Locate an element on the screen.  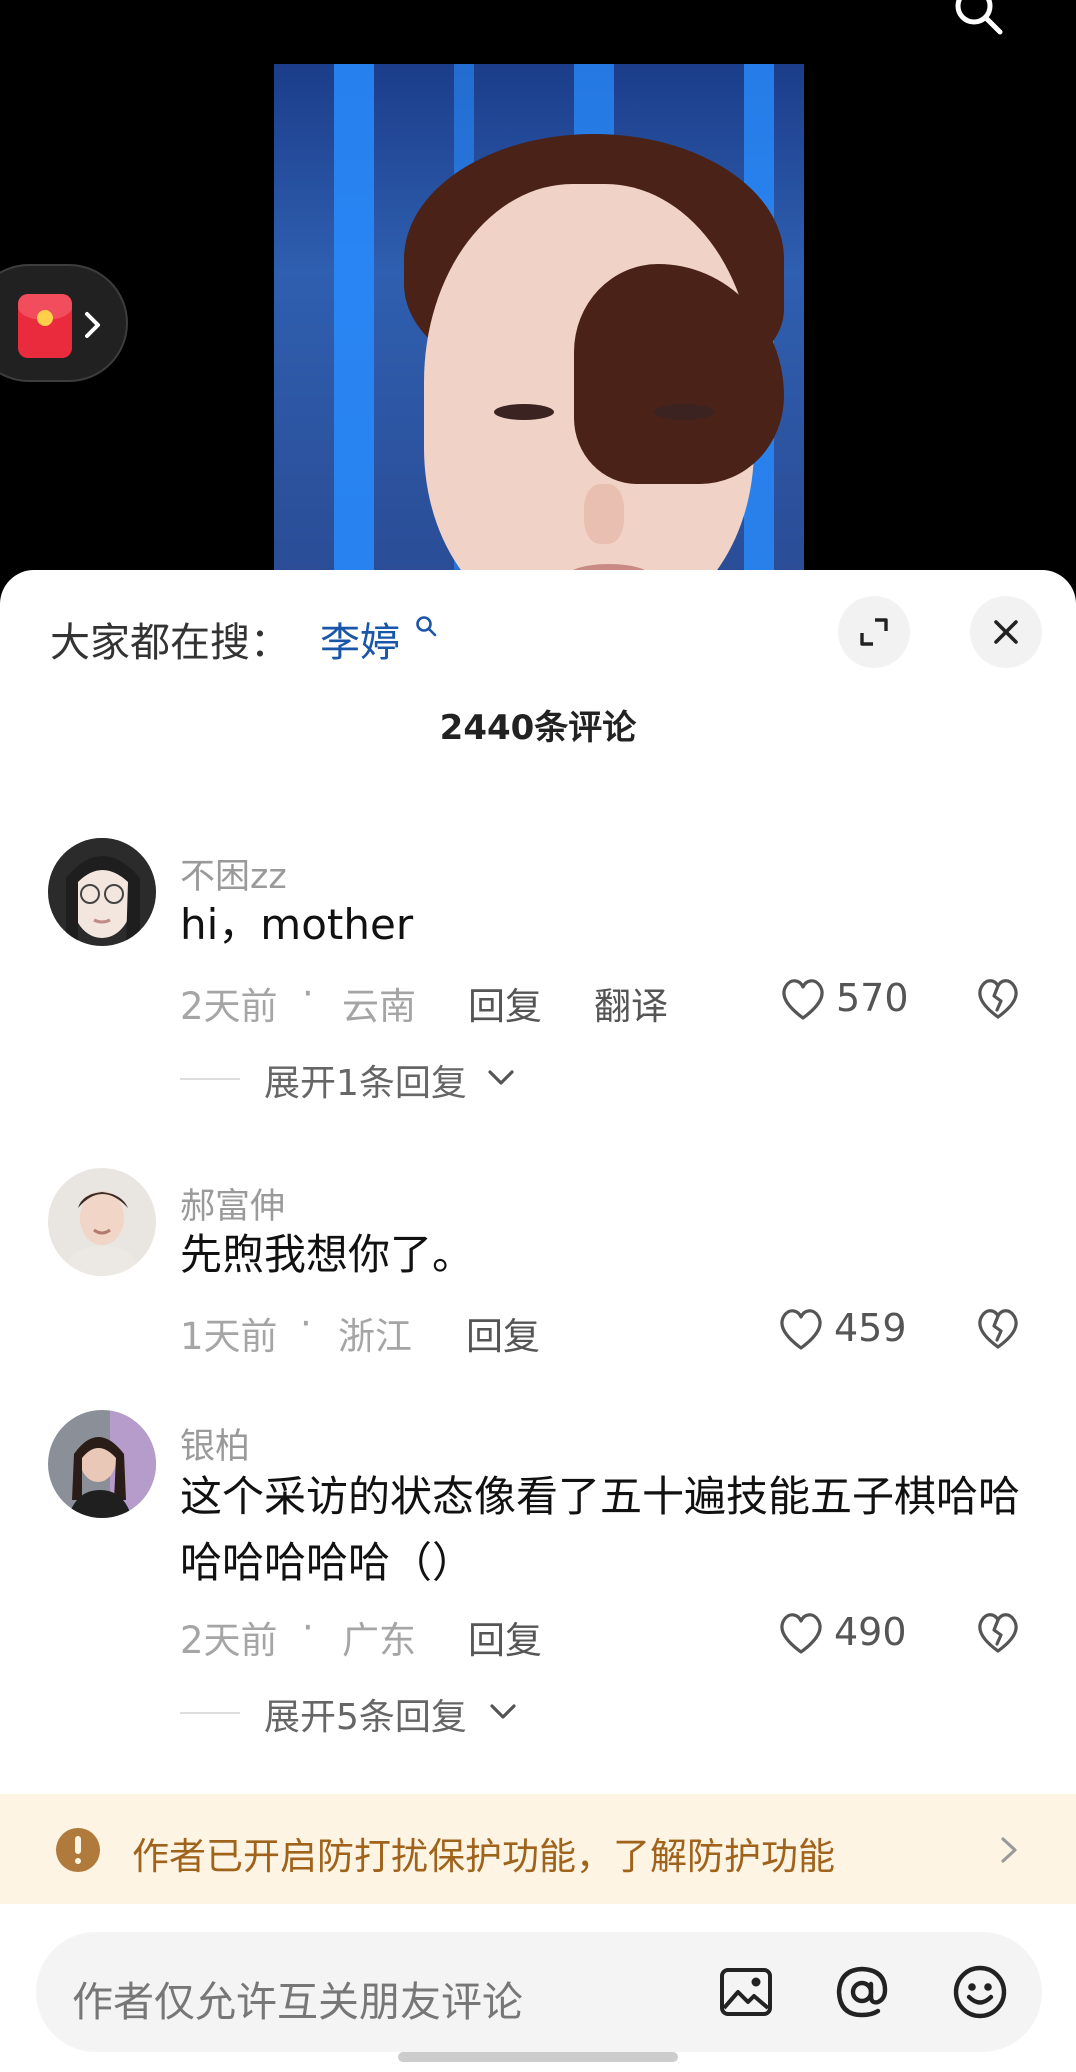
red-packet-button is located at coordinates (64, 323).